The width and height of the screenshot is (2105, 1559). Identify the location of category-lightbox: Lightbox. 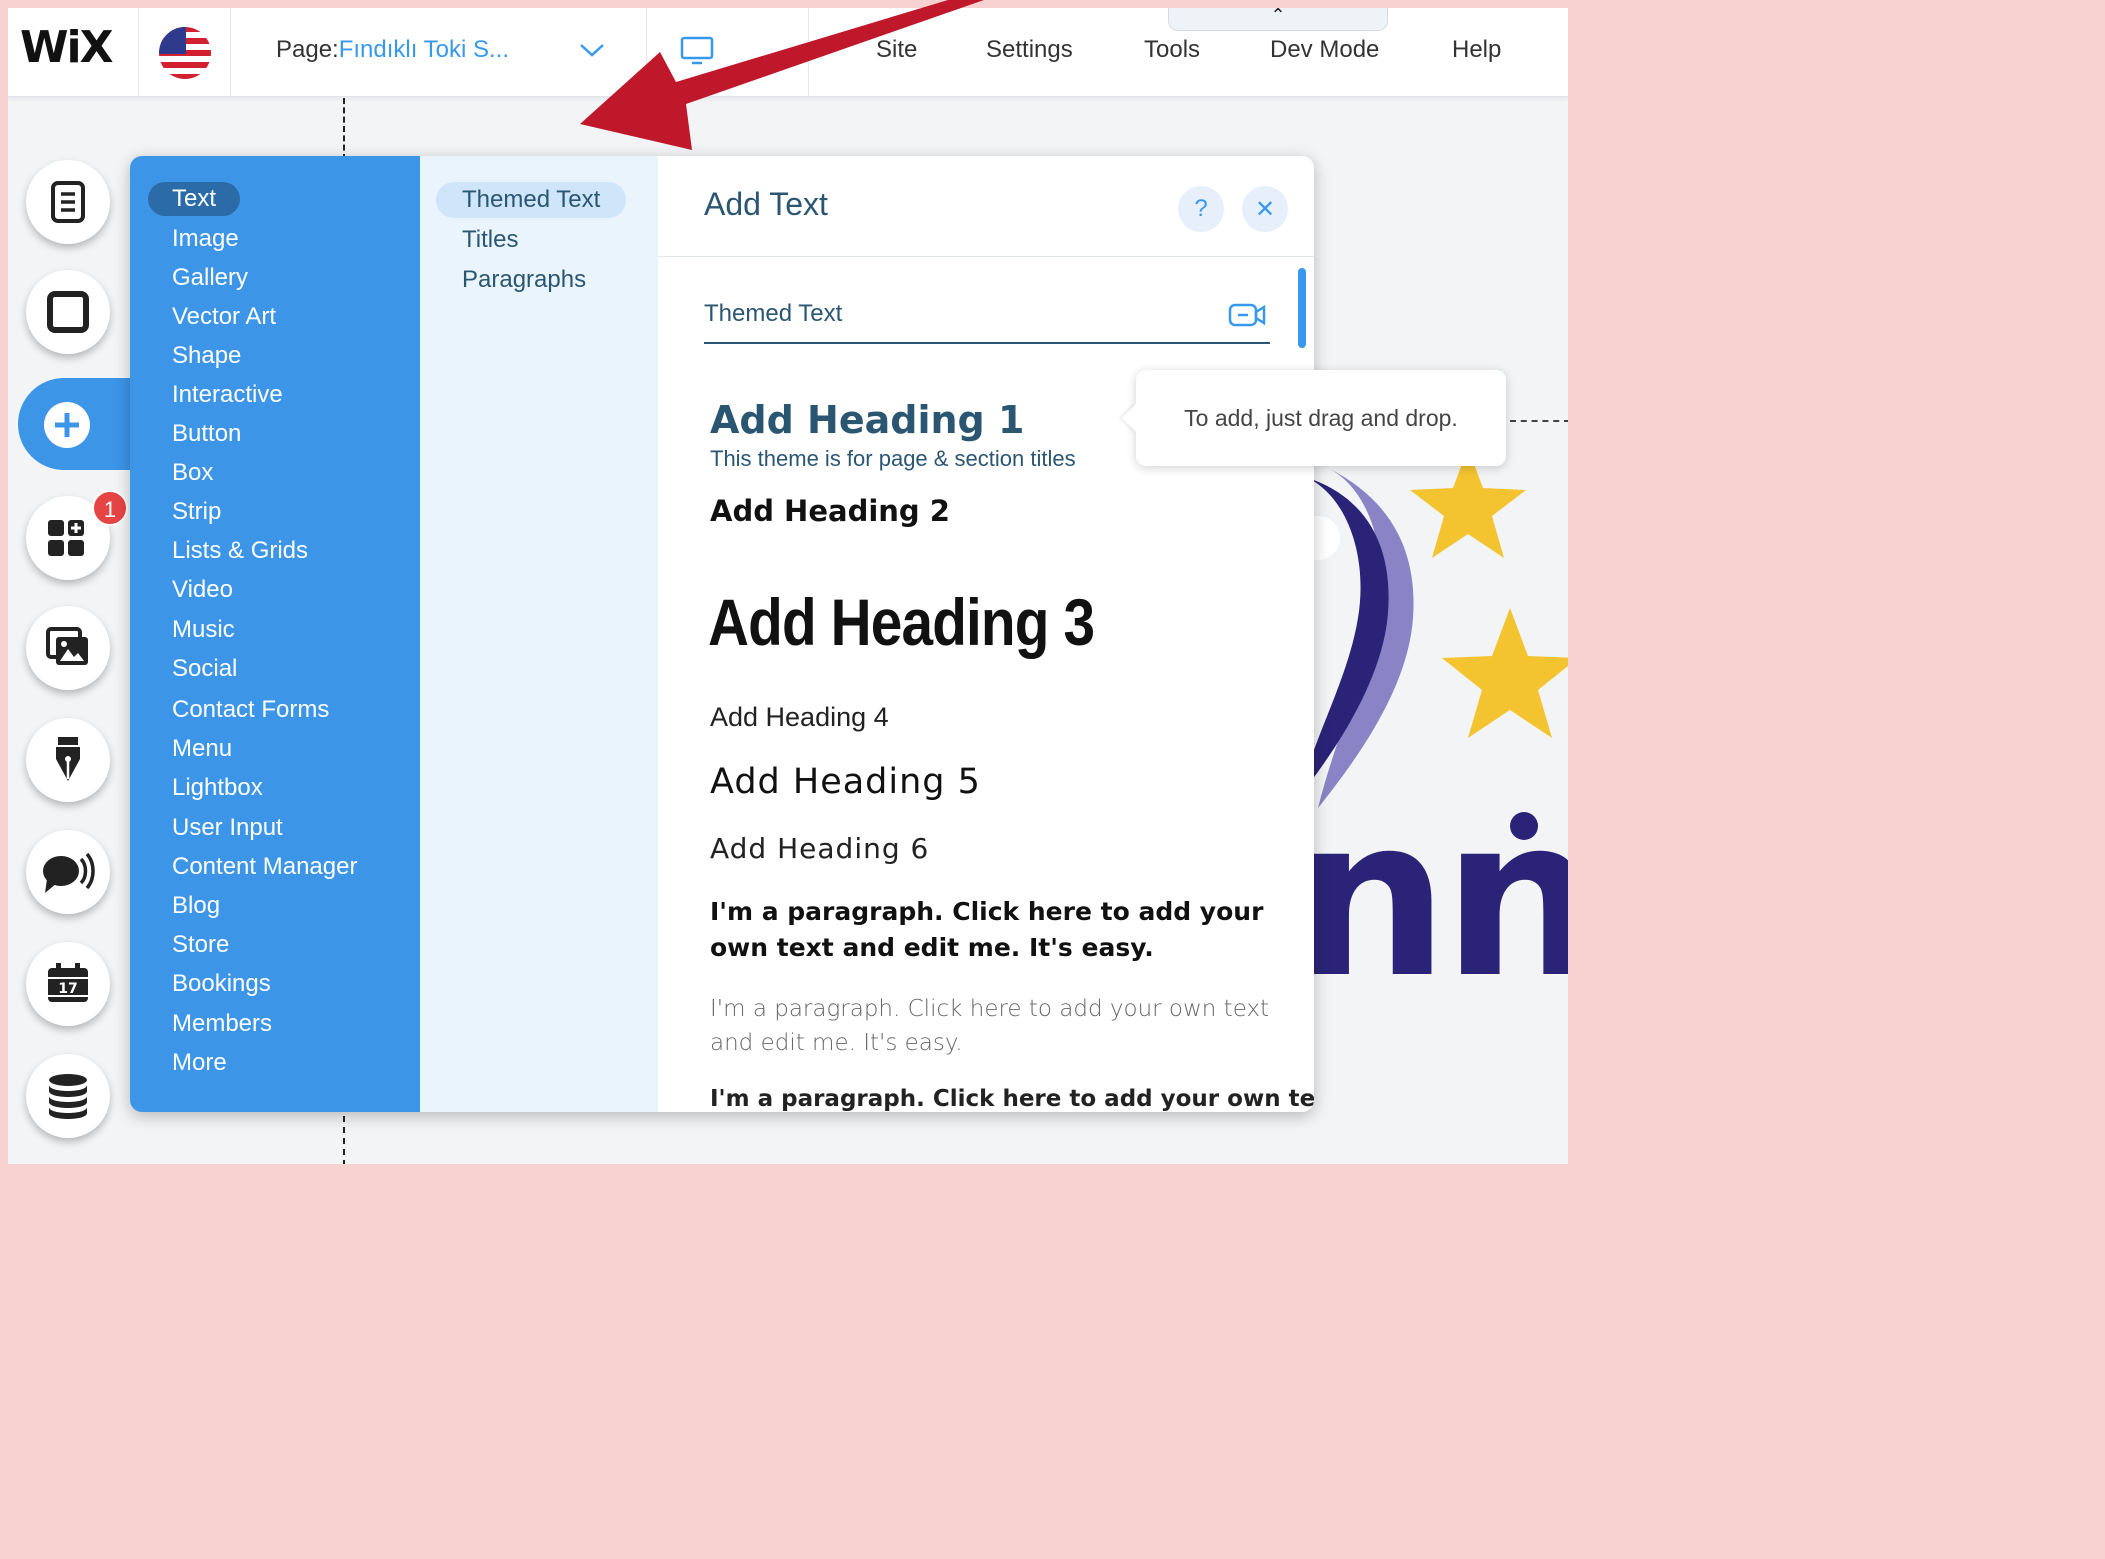
(217, 788).